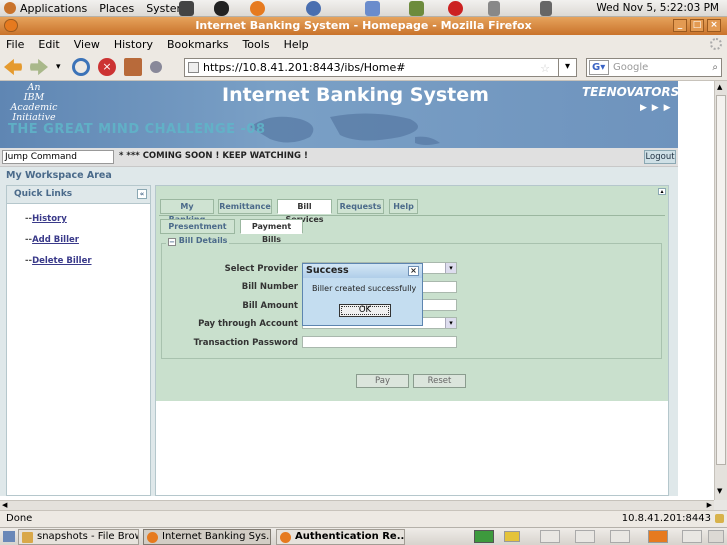 The width and height of the screenshot is (727, 545). Describe the element at coordinates (654, 67) in the screenshot. I see `search-box: G▾ Google ⌕` at that location.